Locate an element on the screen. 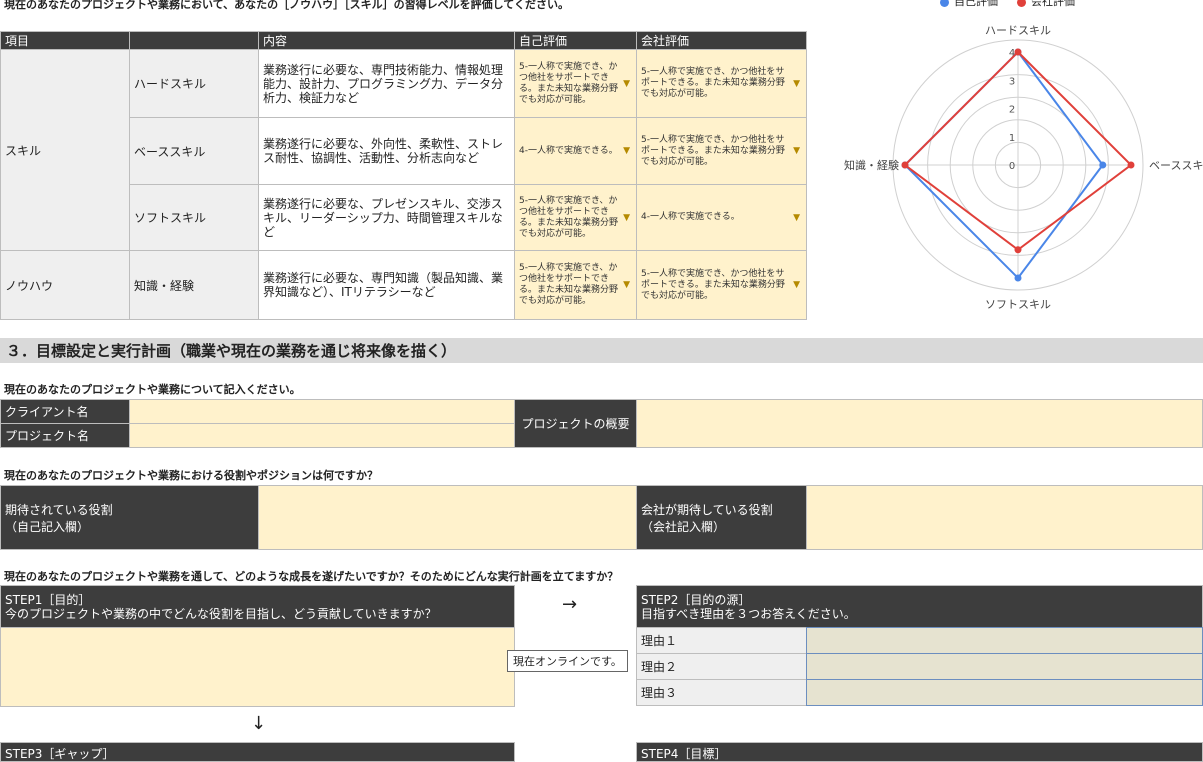 This screenshot has height=762, width=1203. group-skill: スキル is located at coordinates (65, 150).